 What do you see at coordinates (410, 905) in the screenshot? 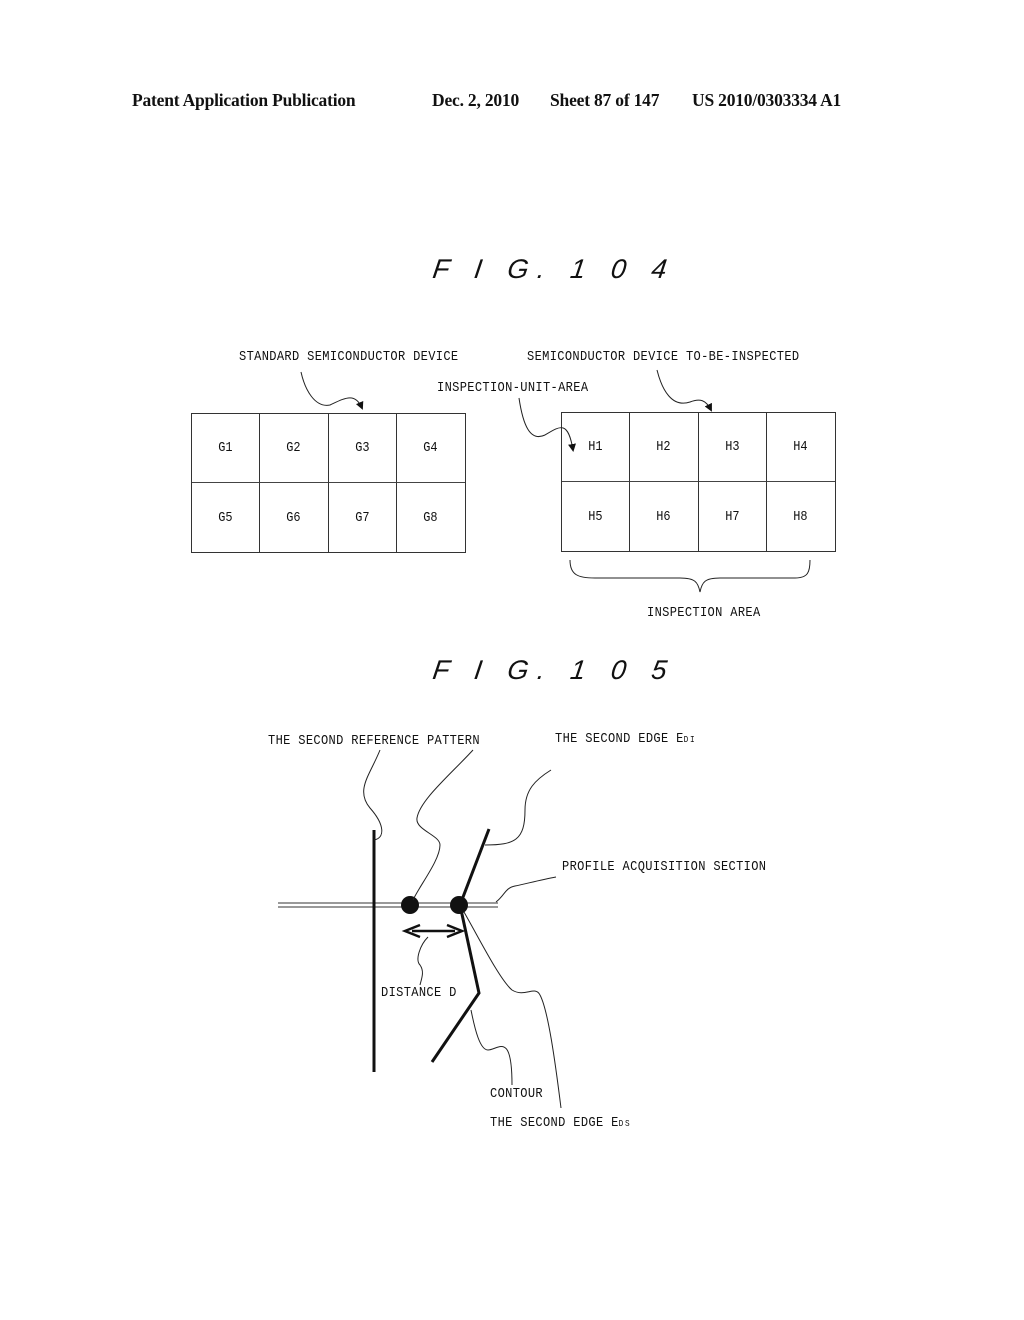
I see `reference-point` at bounding box center [410, 905].